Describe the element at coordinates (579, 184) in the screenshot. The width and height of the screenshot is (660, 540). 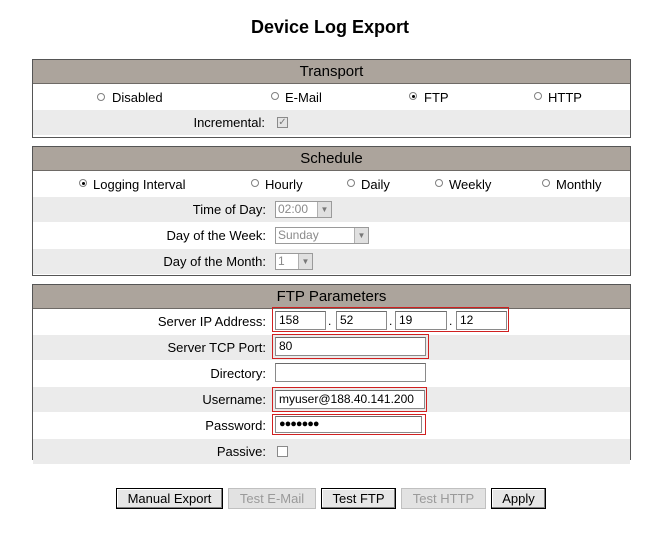
I see `schedule-monthly-label: Monthly` at that location.